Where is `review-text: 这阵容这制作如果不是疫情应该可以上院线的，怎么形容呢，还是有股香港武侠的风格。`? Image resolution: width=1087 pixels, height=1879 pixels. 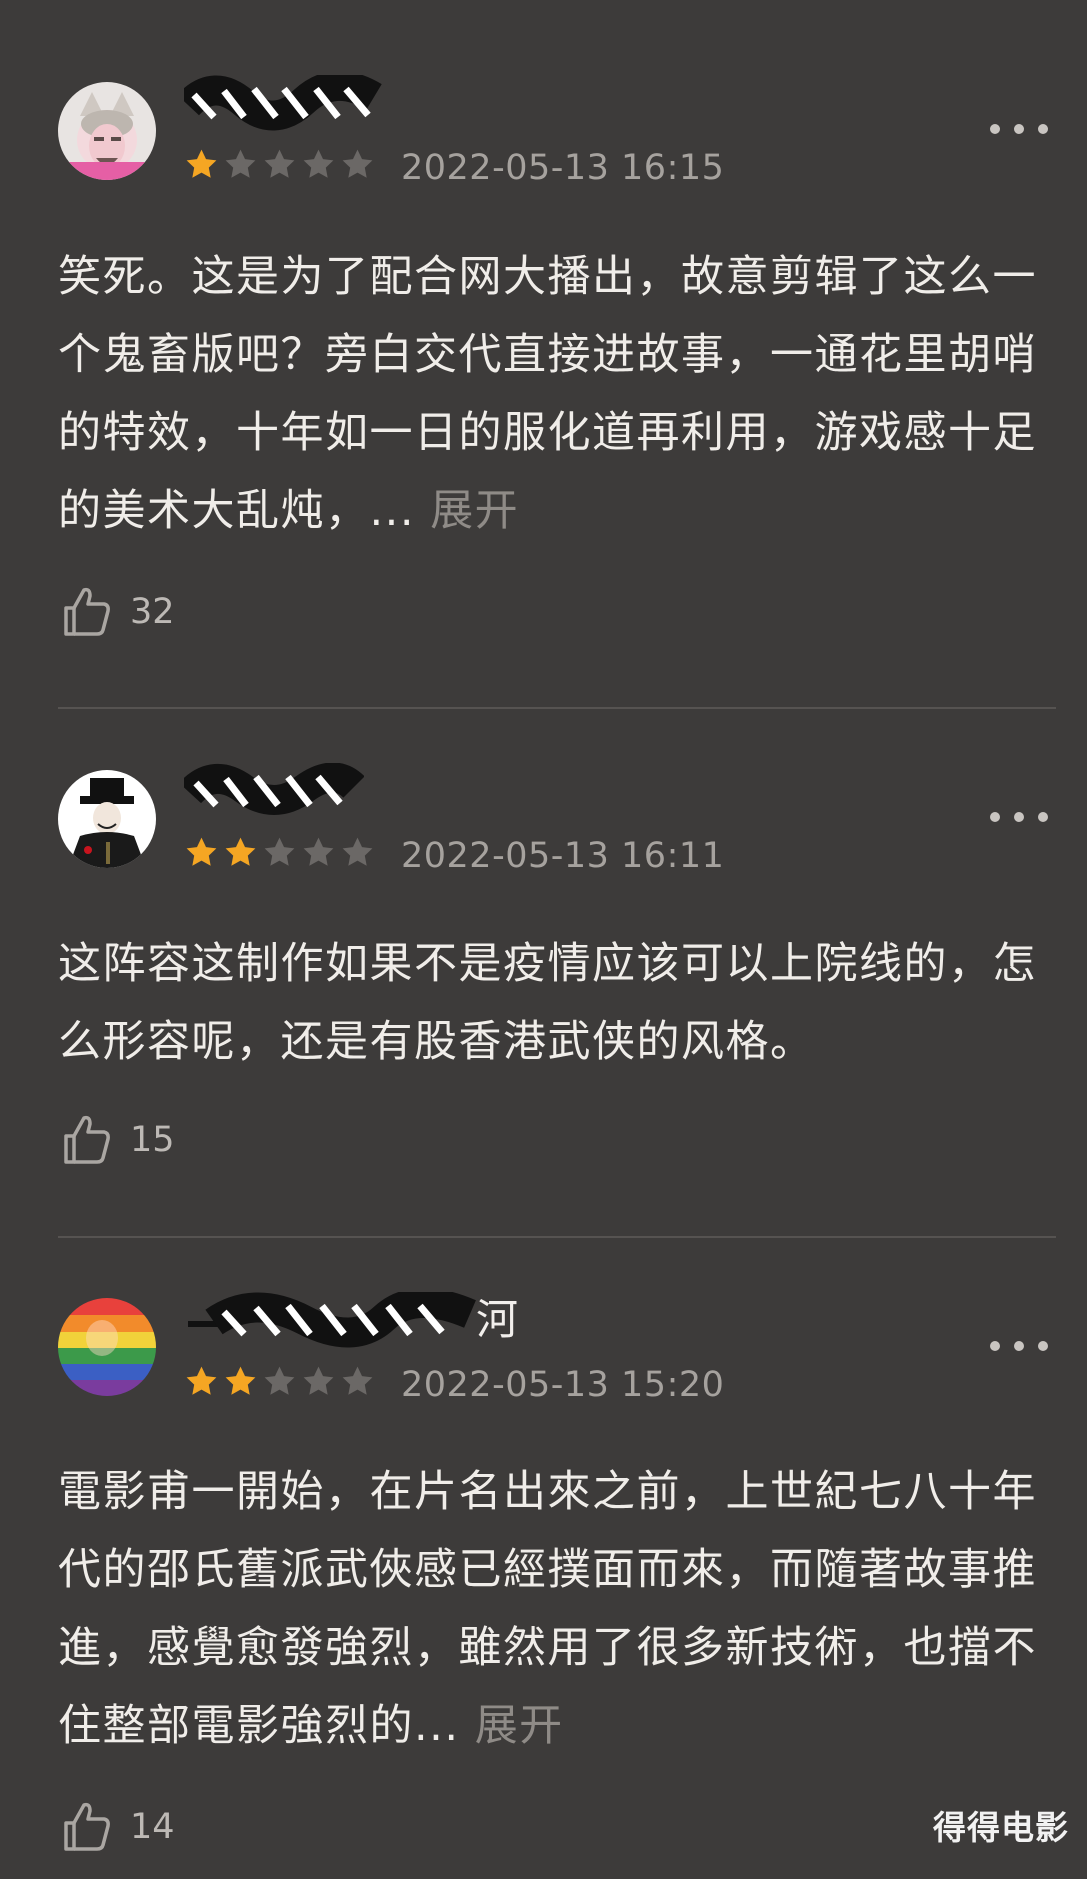
review-text: 这阵容这制作如果不是疫情应该可以上院线的，怎么形容呢，还是有股香港武侠的风格。 is located at coordinates (563, 1003).